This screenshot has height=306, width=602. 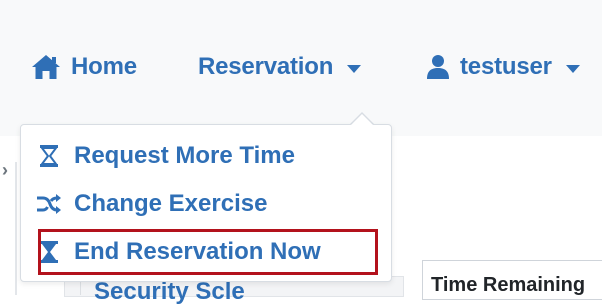 What do you see at coordinates (171, 203) in the screenshot?
I see `menu-item-label: Change Exercise` at bounding box center [171, 203].